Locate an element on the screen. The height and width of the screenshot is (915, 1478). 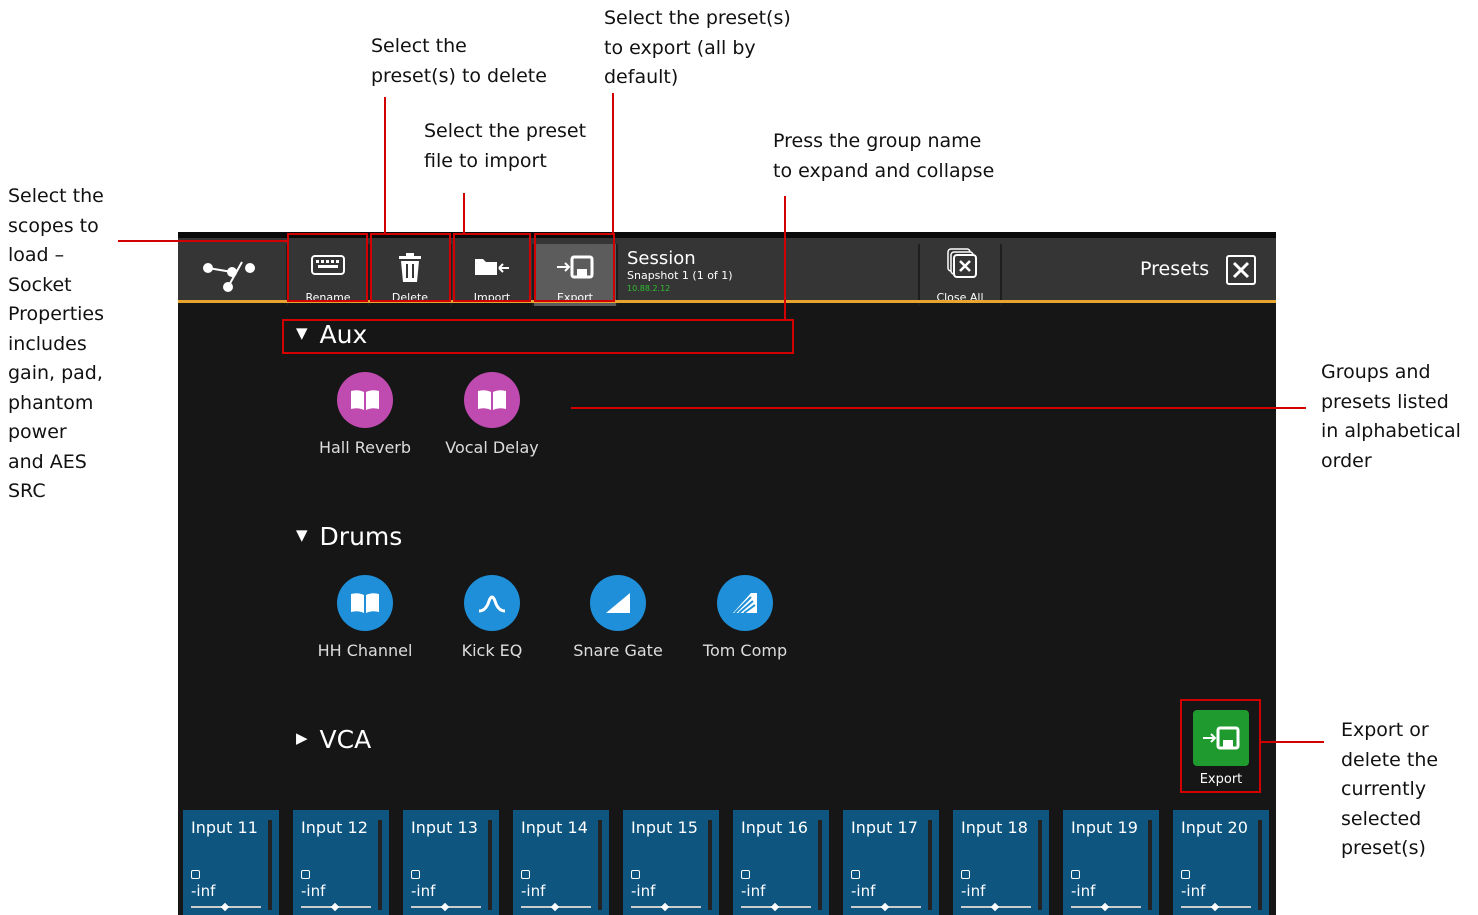
annotation-import: Select the preset file to import is located at coordinates (505, 146).